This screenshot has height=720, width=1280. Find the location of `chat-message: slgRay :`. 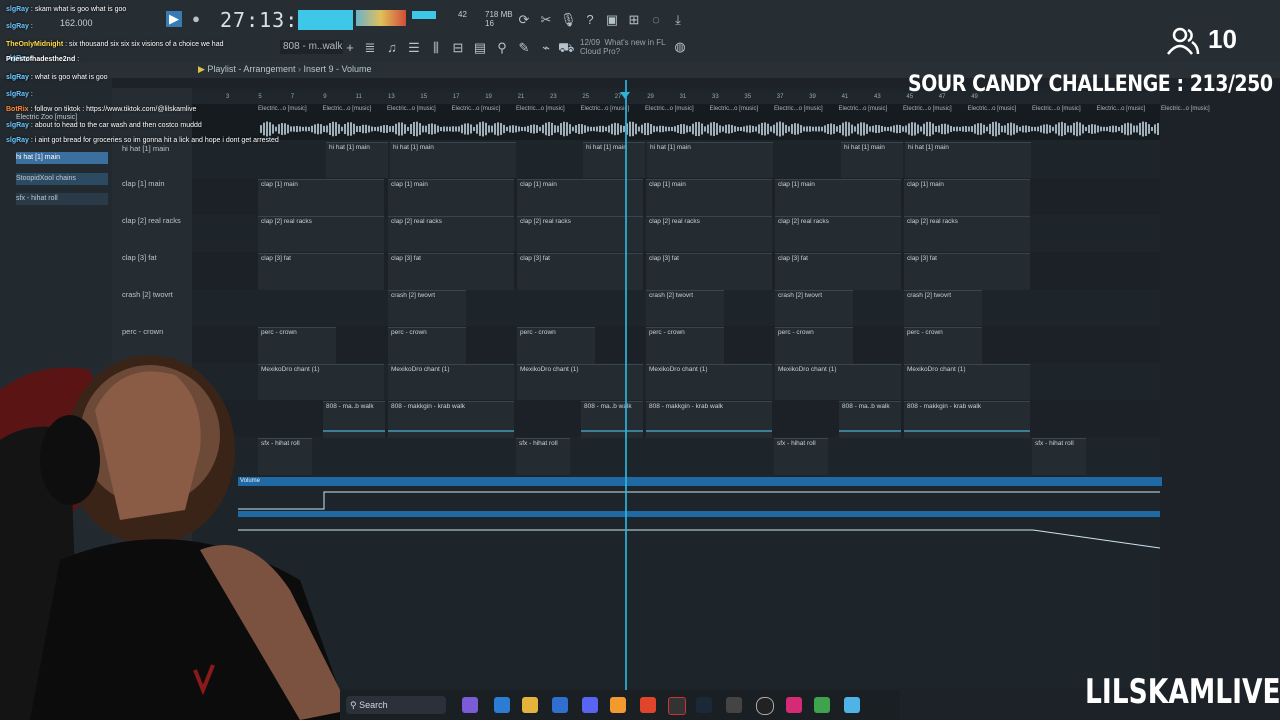

chat-message: slgRay : is located at coordinates (19, 26).